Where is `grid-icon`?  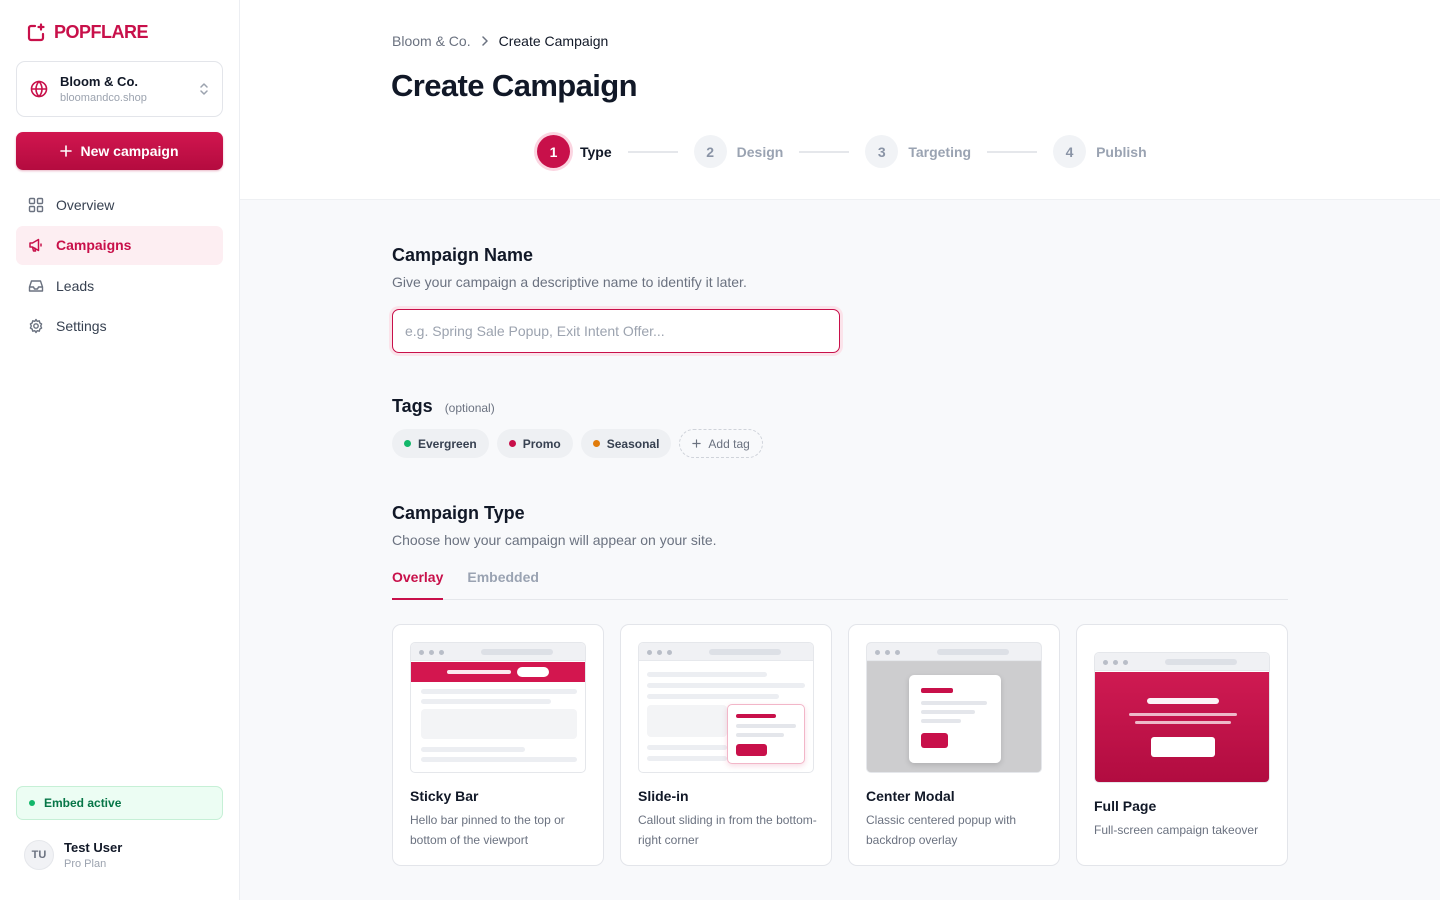 grid-icon is located at coordinates (36, 204).